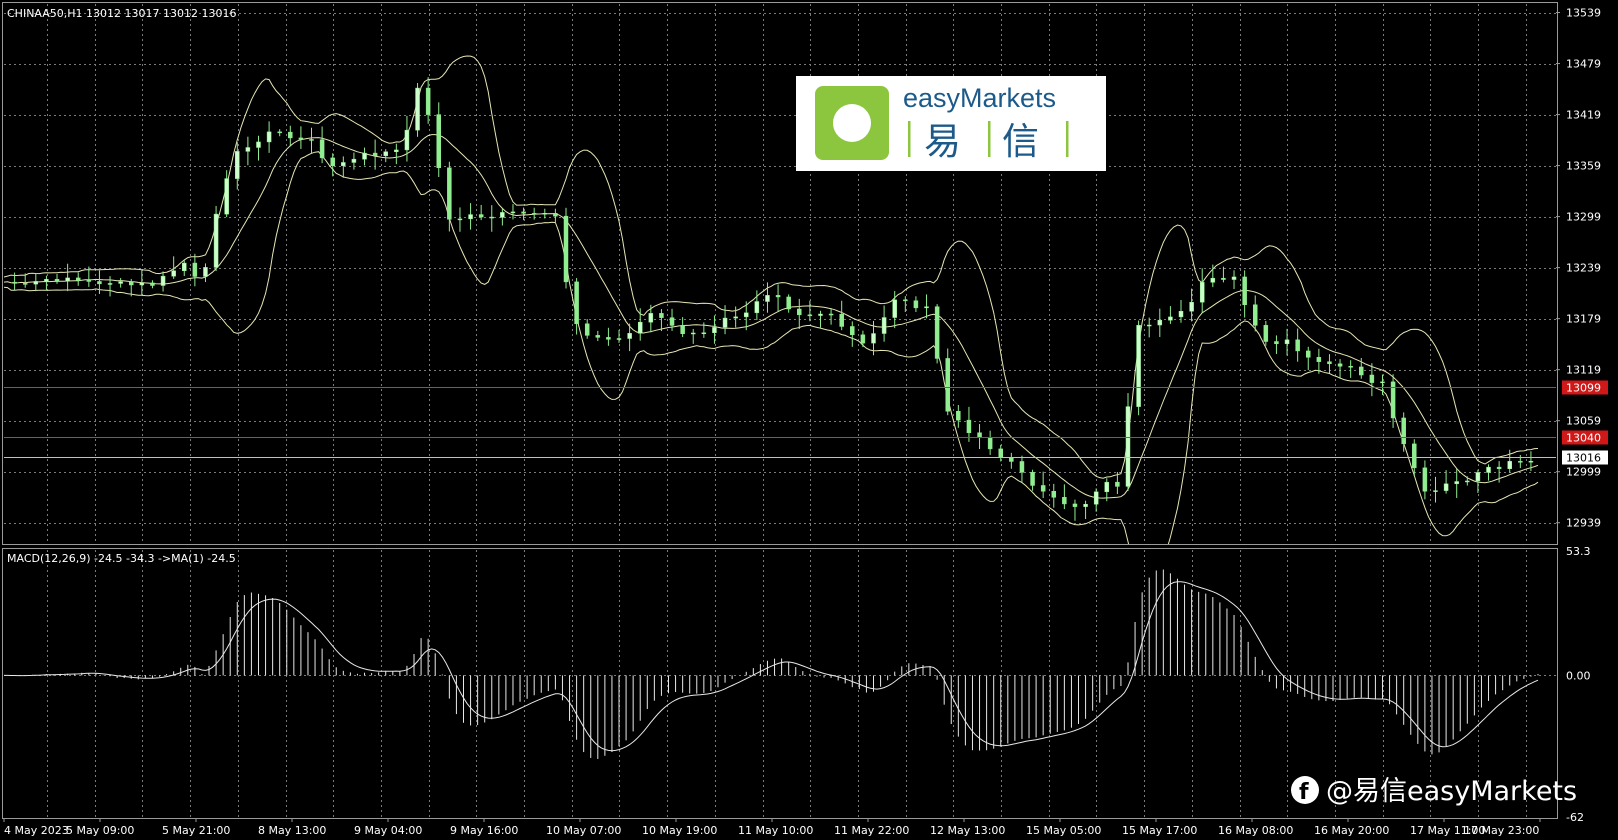  Describe the element at coordinates (36, 830) in the screenshot. I see `time-tick-label: 4 May 2023` at that location.